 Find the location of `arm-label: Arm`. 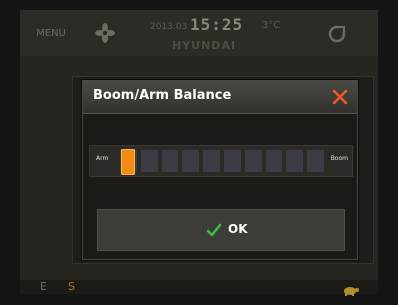

arm-label: Arm is located at coordinates (102, 158).